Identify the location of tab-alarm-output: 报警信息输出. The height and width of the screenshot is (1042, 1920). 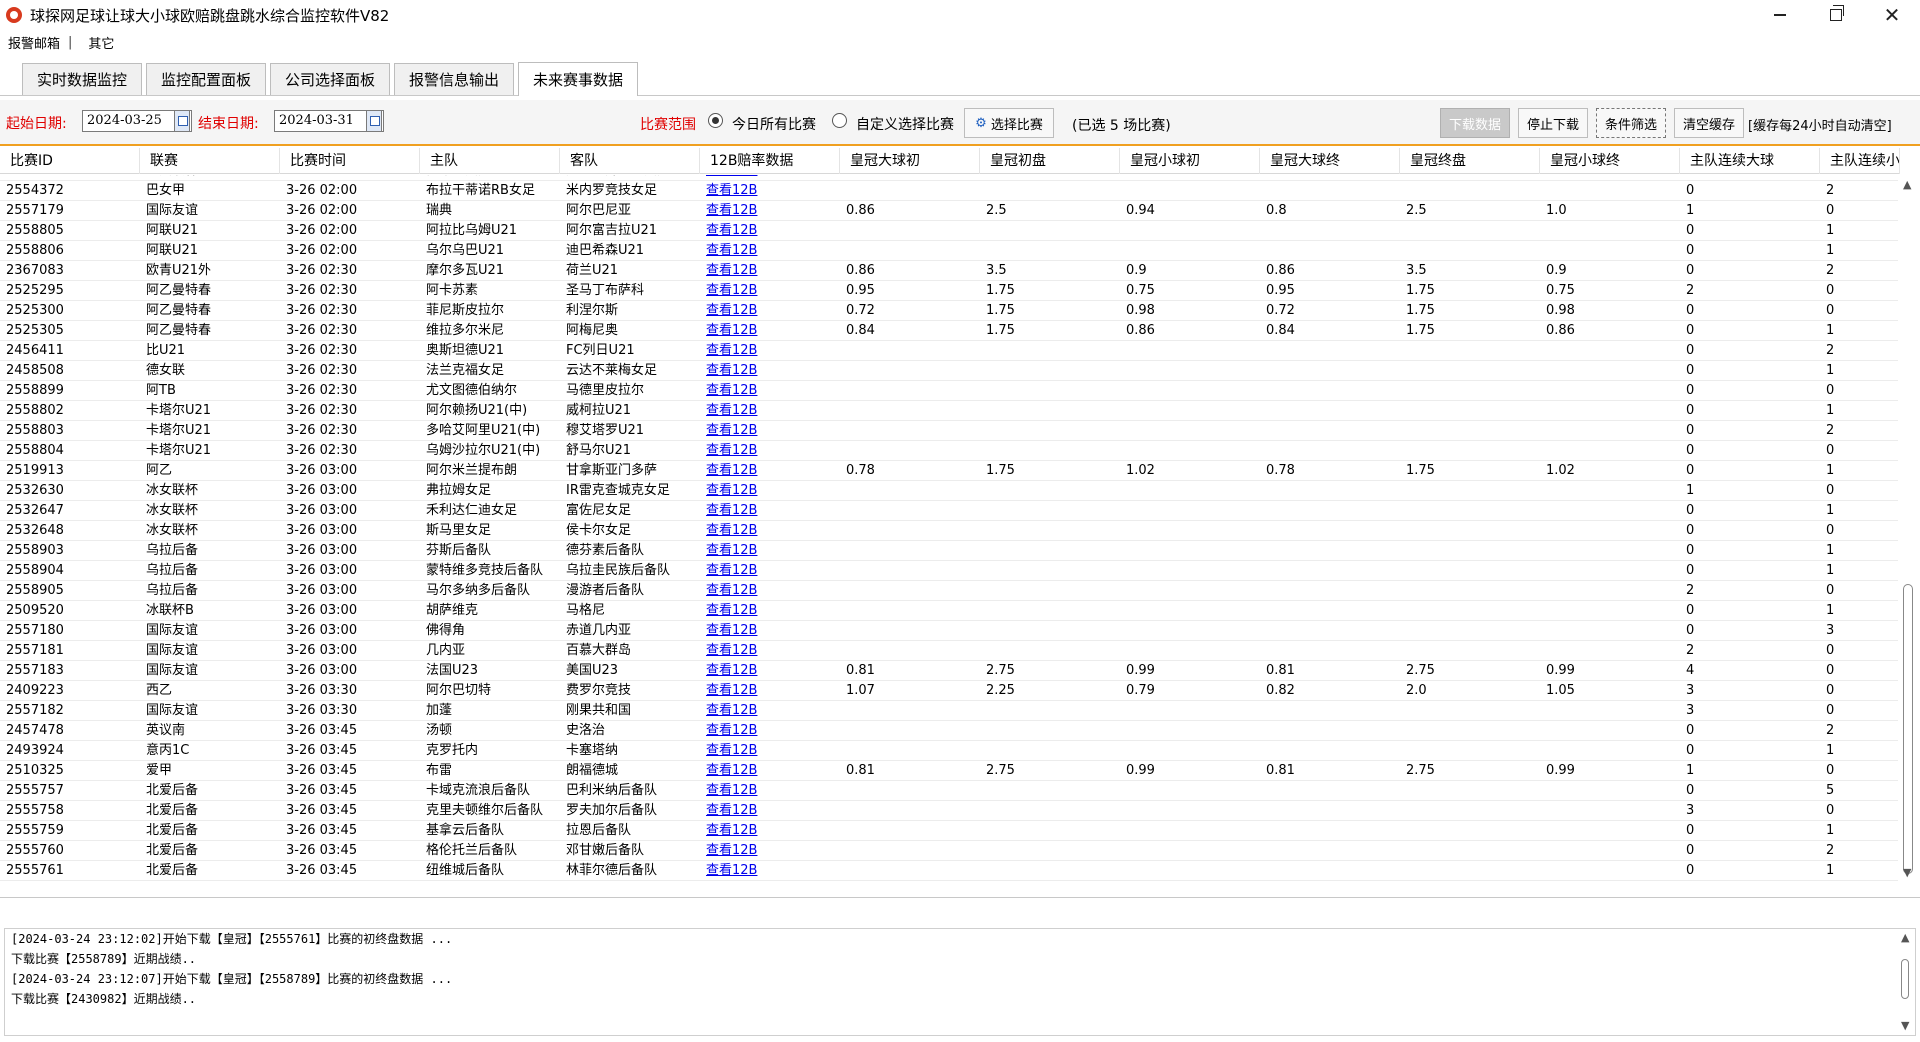
(454, 79).